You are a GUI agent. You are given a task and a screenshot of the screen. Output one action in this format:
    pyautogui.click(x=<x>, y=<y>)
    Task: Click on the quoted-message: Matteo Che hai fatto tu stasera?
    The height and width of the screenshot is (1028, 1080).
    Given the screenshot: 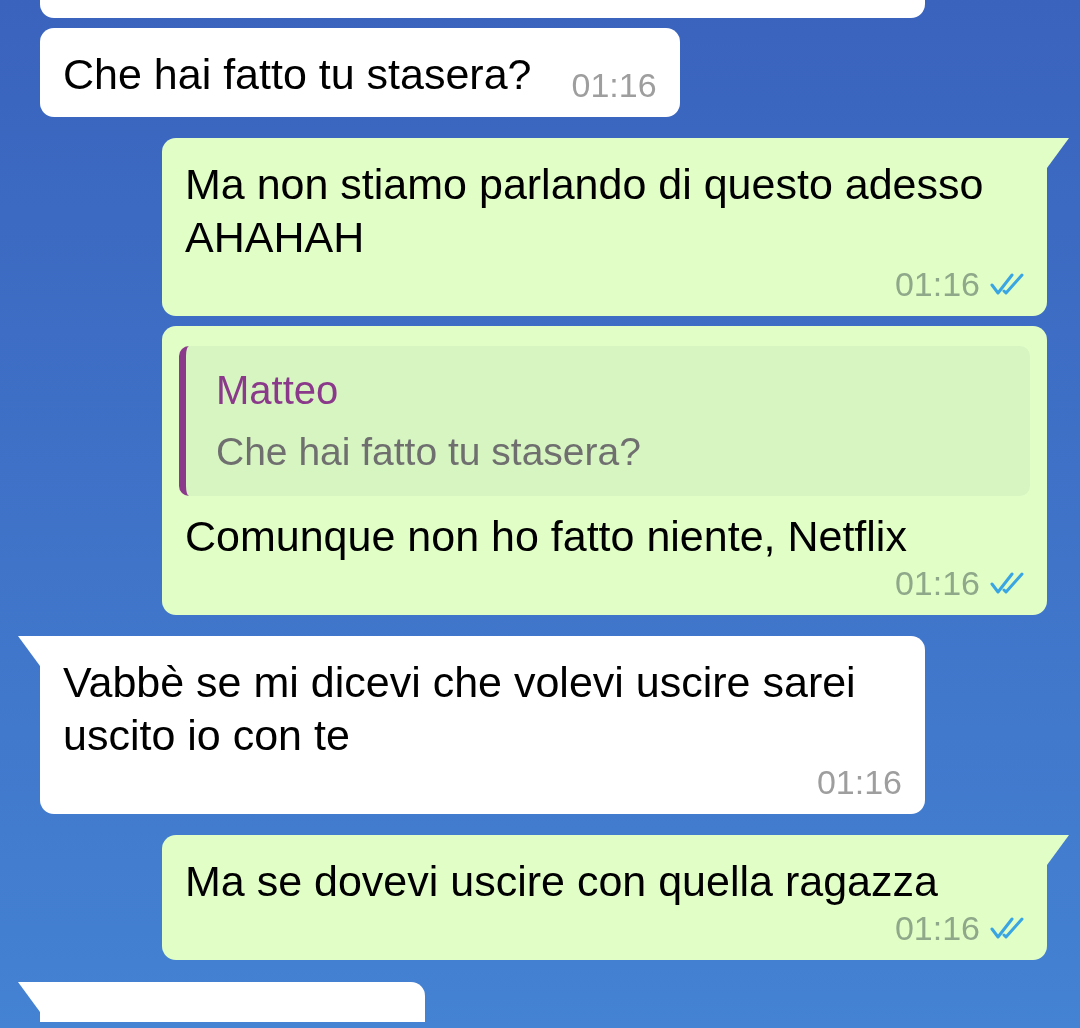 What is the action you would take?
    pyautogui.click(x=604, y=421)
    